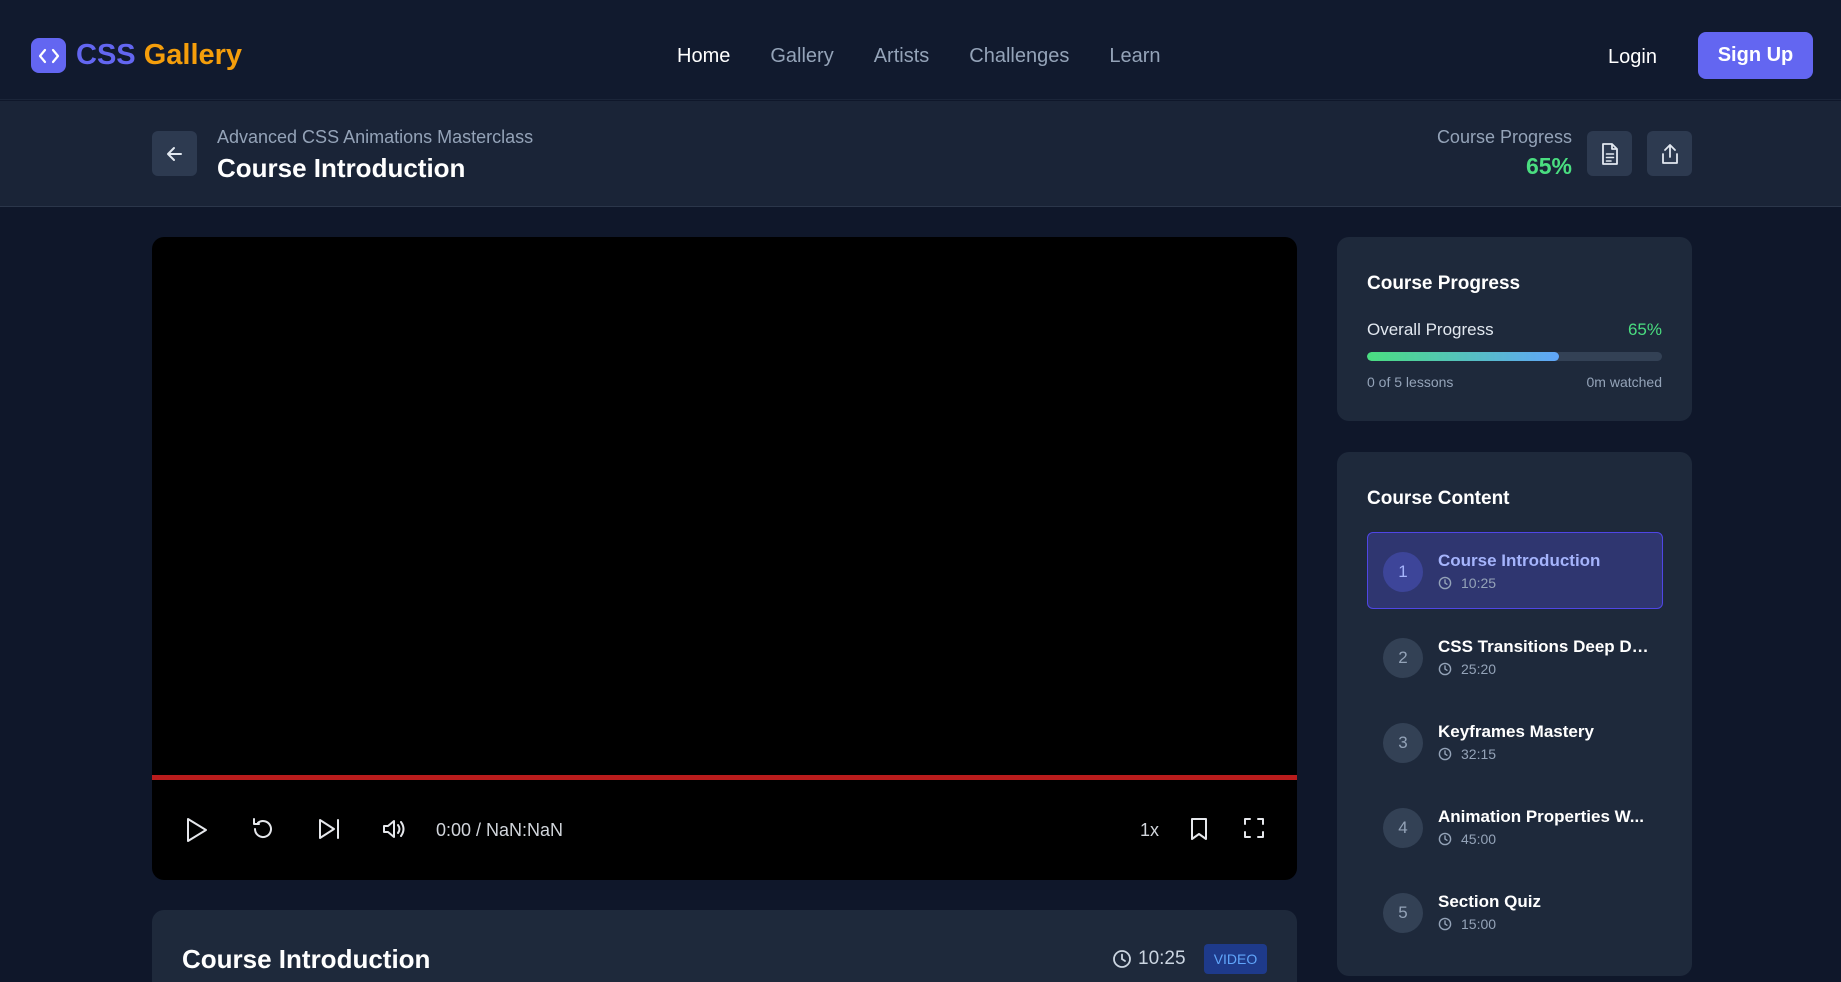 The width and height of the screenshot is (1841, 982). I want to click on video-controls: 0:00 / NaN:NaN 1x, so click(724, 830).